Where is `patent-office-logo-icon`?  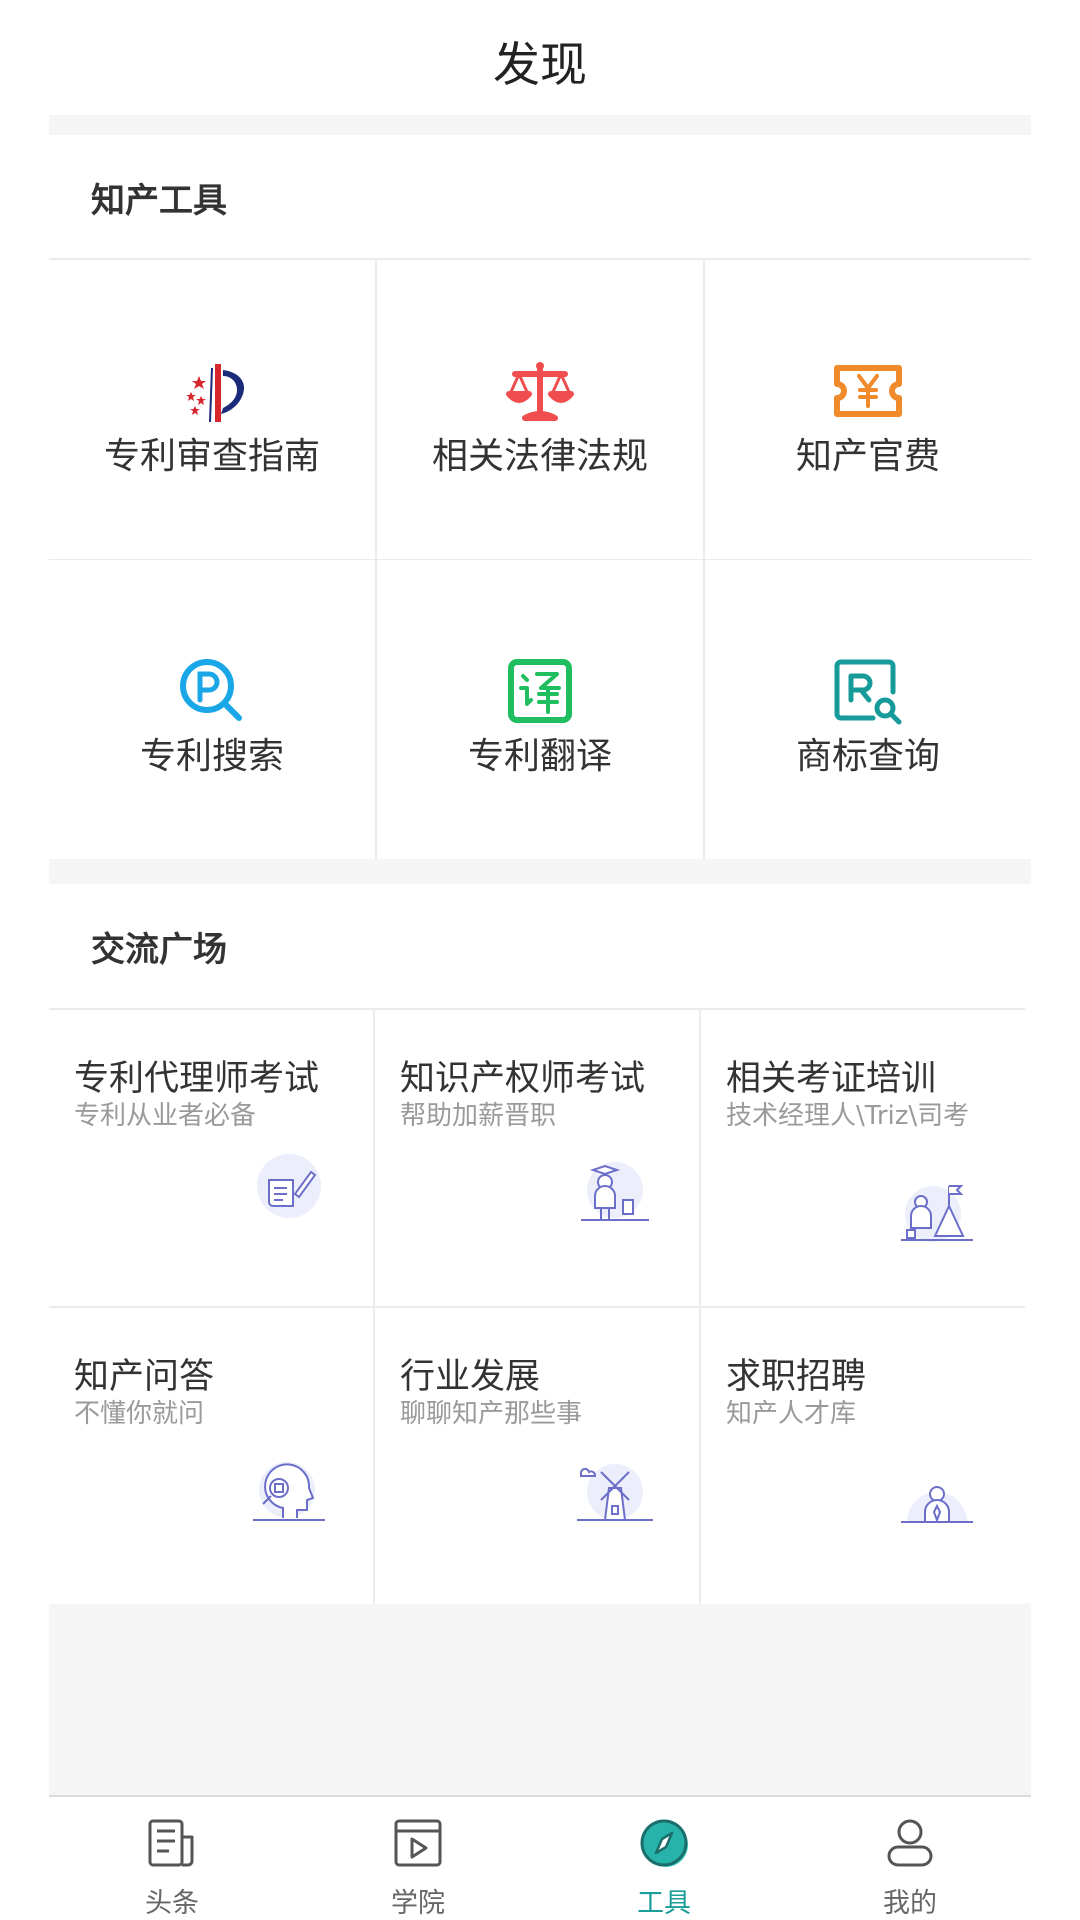 patent-office-logo-icon is located at coordinates (212, 391).